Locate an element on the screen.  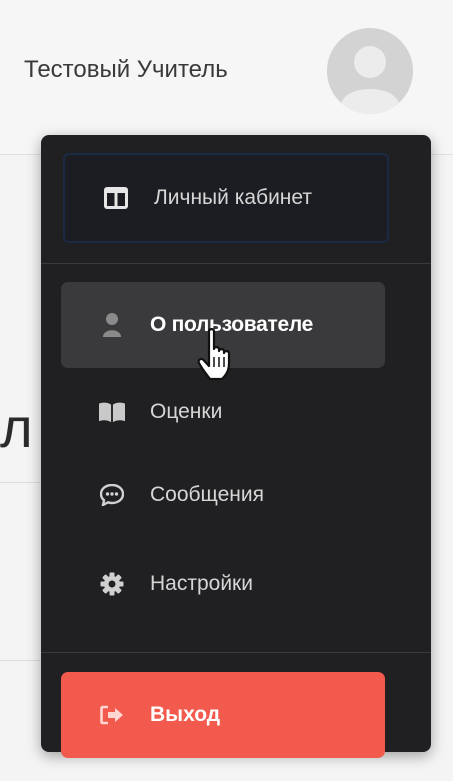
hand-pointer-cursor-icon is located at coordinates (214, 354).